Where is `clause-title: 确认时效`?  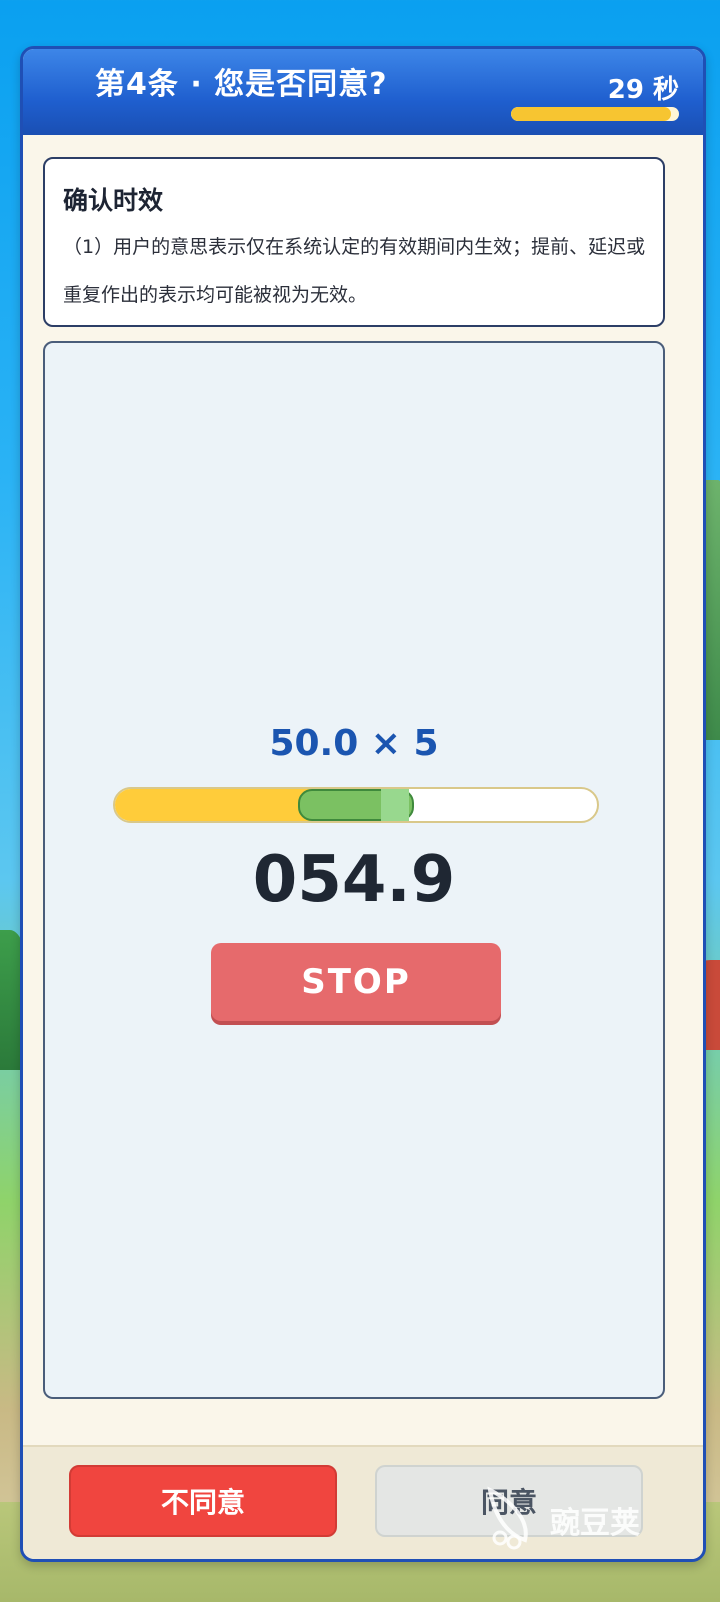 clause-title: 确认时效 is located at coordinates (113, 200).